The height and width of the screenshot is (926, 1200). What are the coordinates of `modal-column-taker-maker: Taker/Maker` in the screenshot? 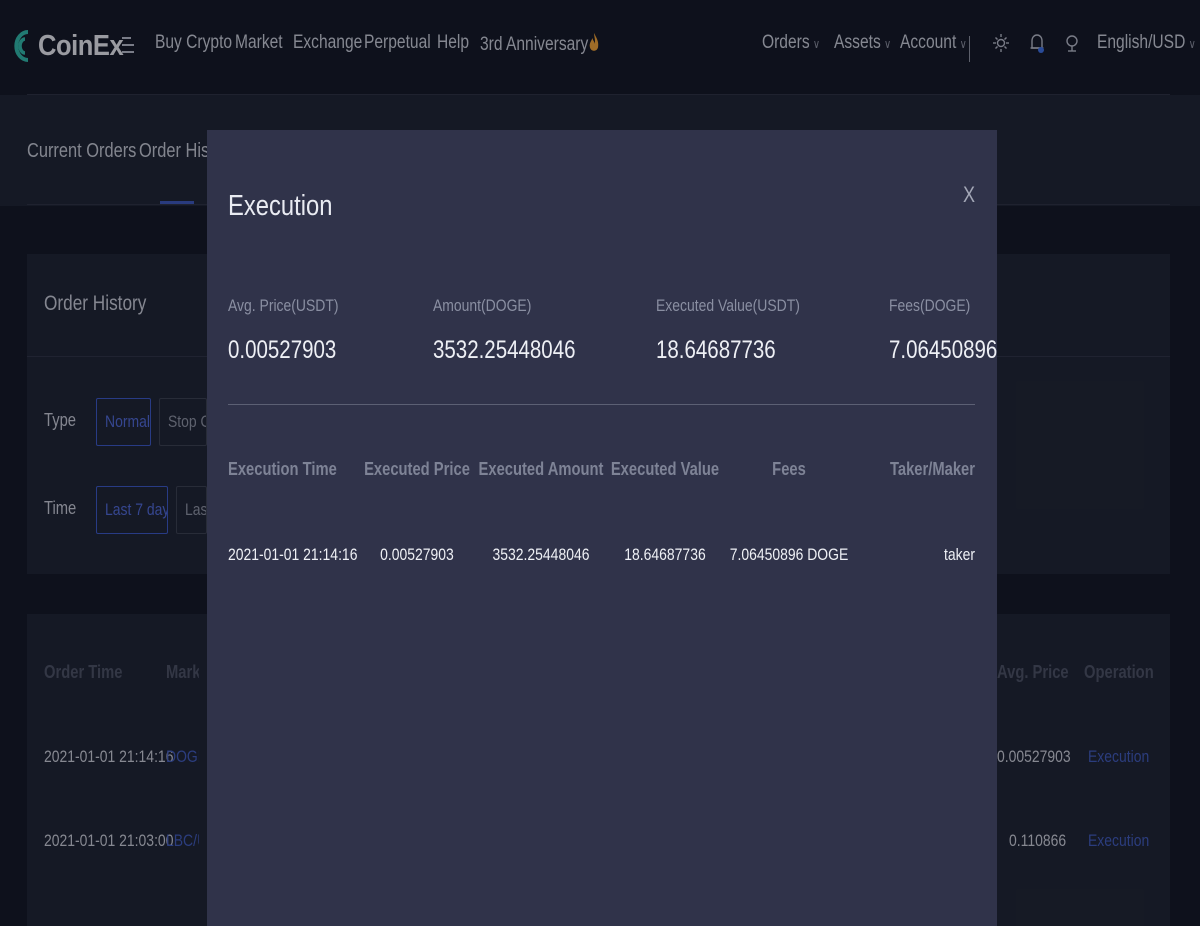 It's located at (932, 469).